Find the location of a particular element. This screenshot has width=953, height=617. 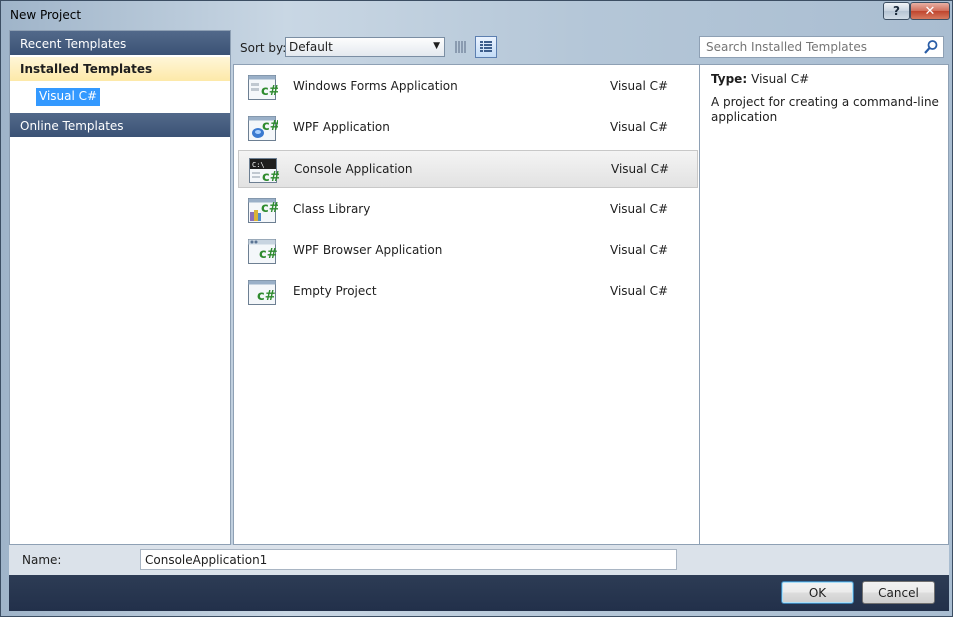

small-icons-view-icon is located at coordinates (460, 47).